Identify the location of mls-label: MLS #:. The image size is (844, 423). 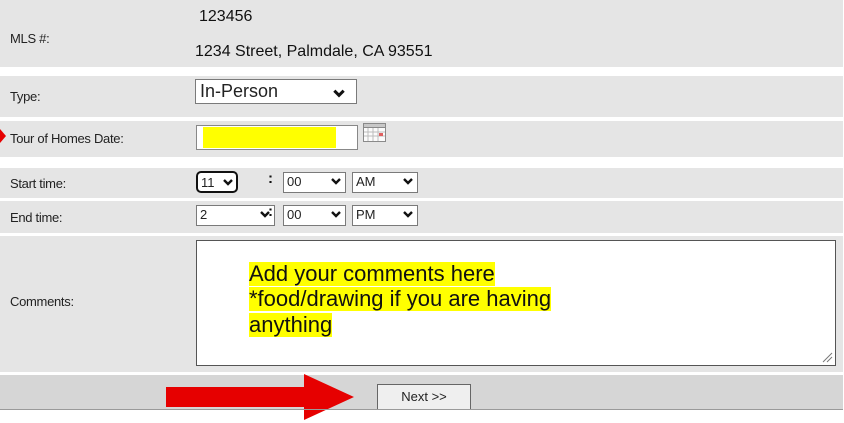
(30, 38).